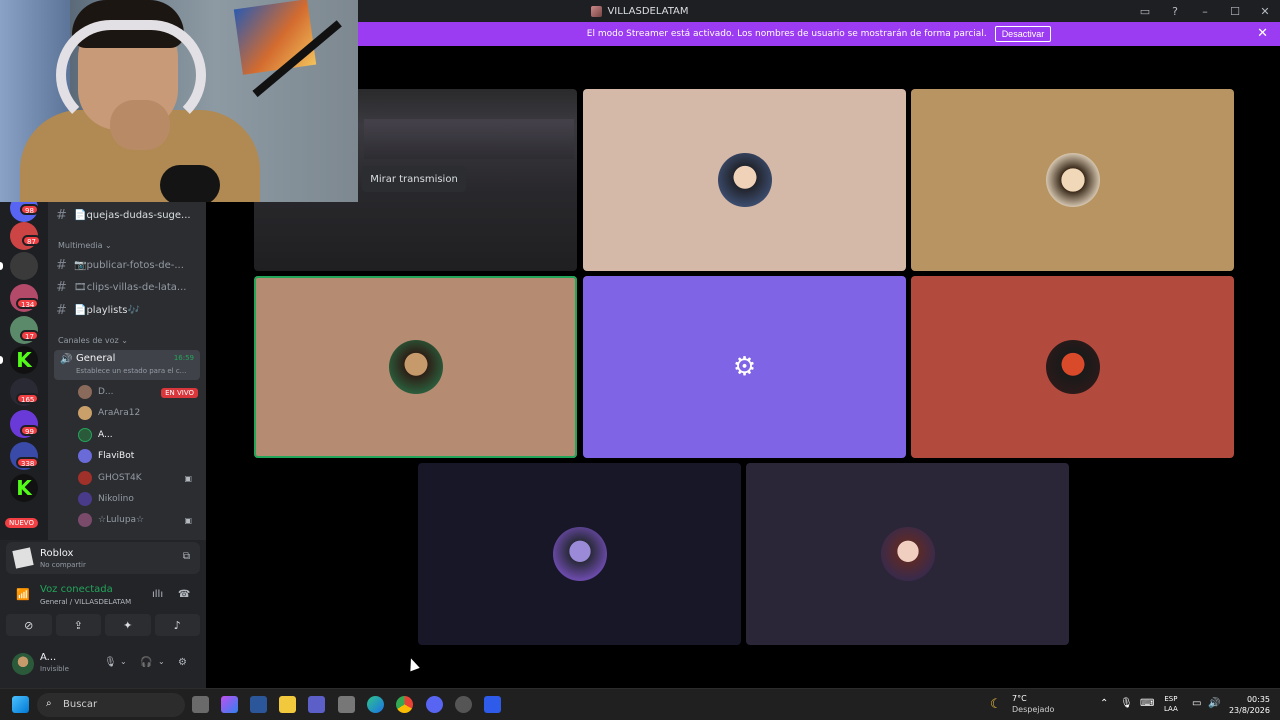  I want to click on channel-playlists: # 📄playlists🎶, so click(129, 310).